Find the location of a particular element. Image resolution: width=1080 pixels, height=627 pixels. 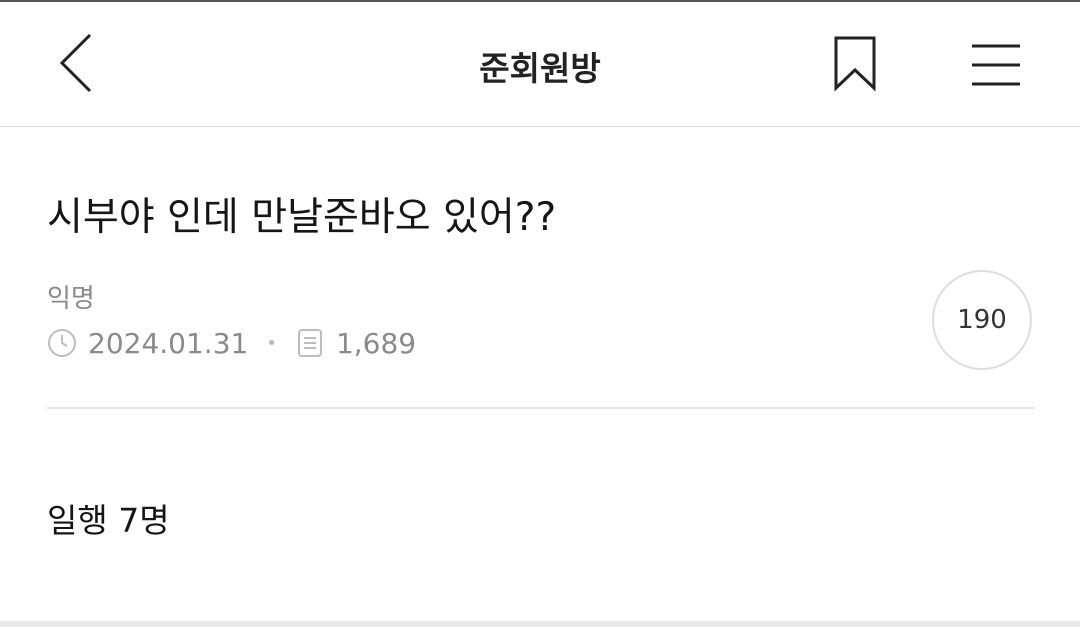

back-button is located at coordinates (78, 63).